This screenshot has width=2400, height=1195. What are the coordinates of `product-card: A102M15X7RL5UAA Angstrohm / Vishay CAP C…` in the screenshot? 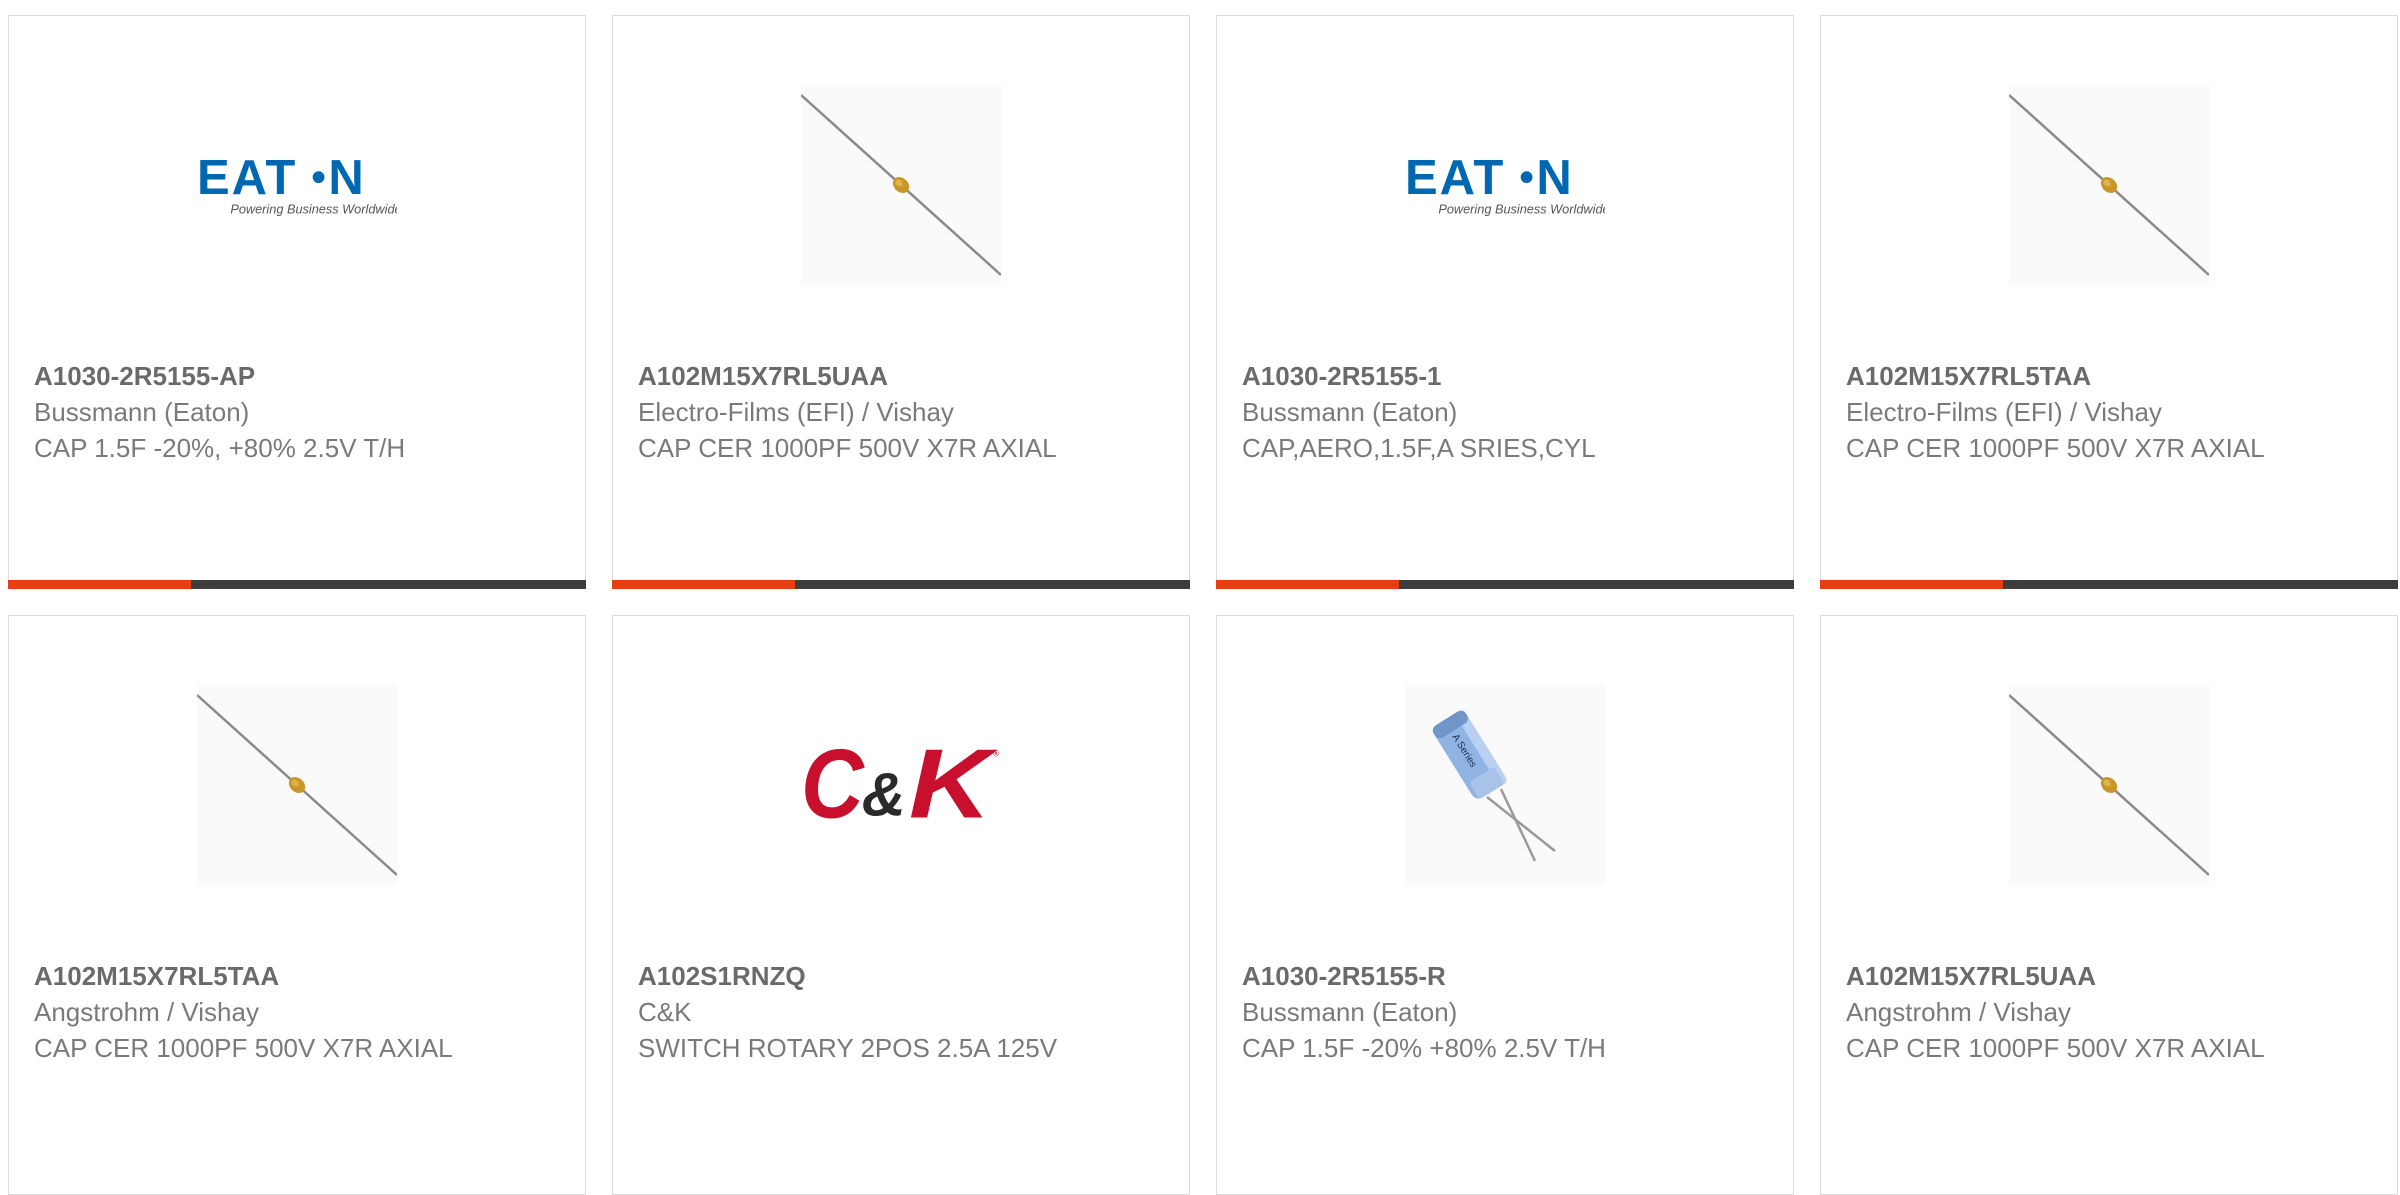 It's located at (2109, 905).